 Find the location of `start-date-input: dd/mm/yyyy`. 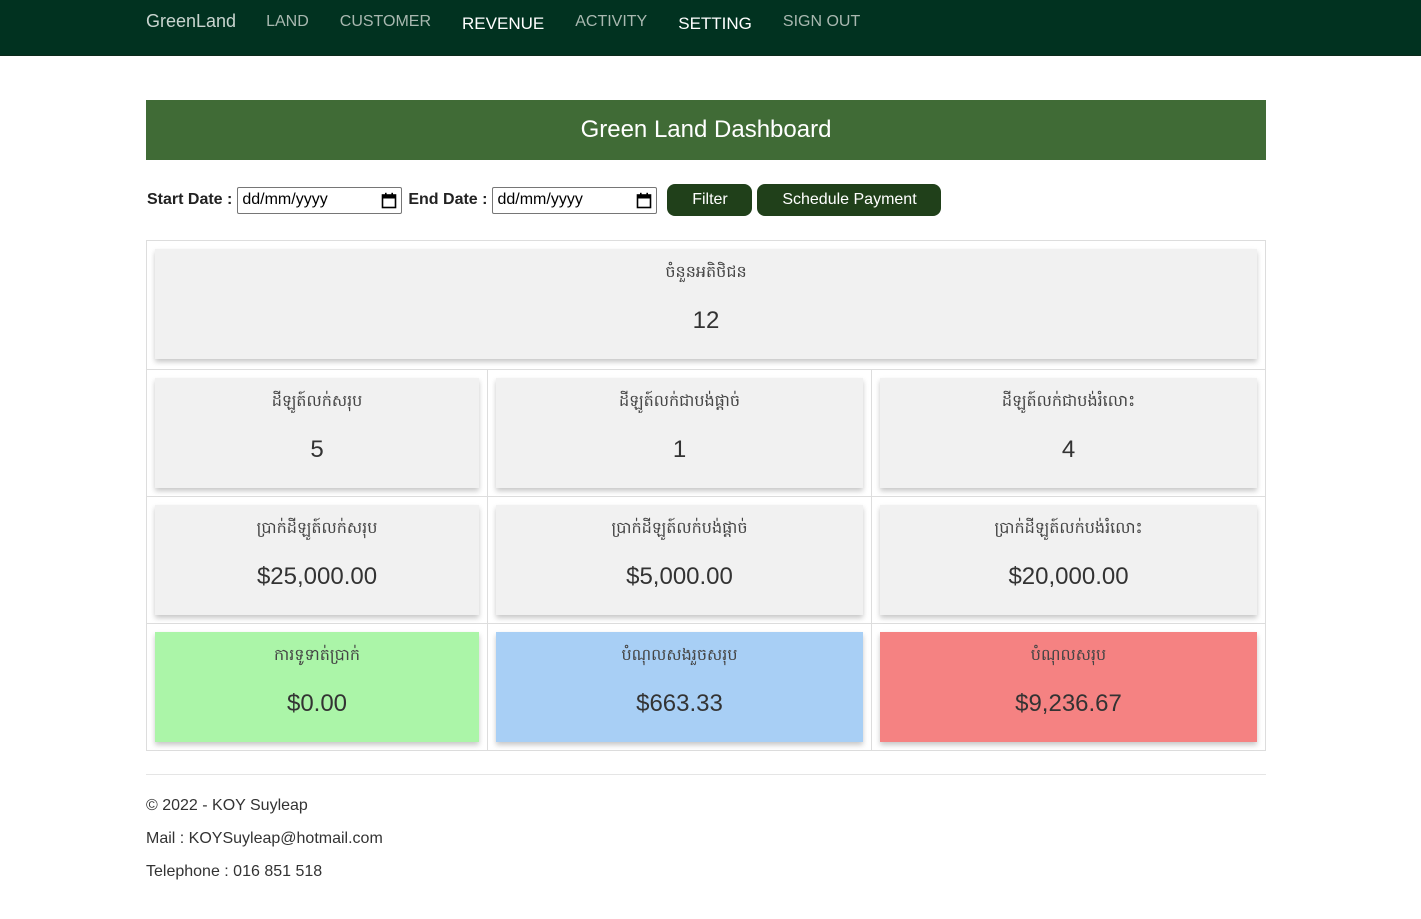

start-date-input: dd/mm/yyyy is located at coordinates (320, 200).